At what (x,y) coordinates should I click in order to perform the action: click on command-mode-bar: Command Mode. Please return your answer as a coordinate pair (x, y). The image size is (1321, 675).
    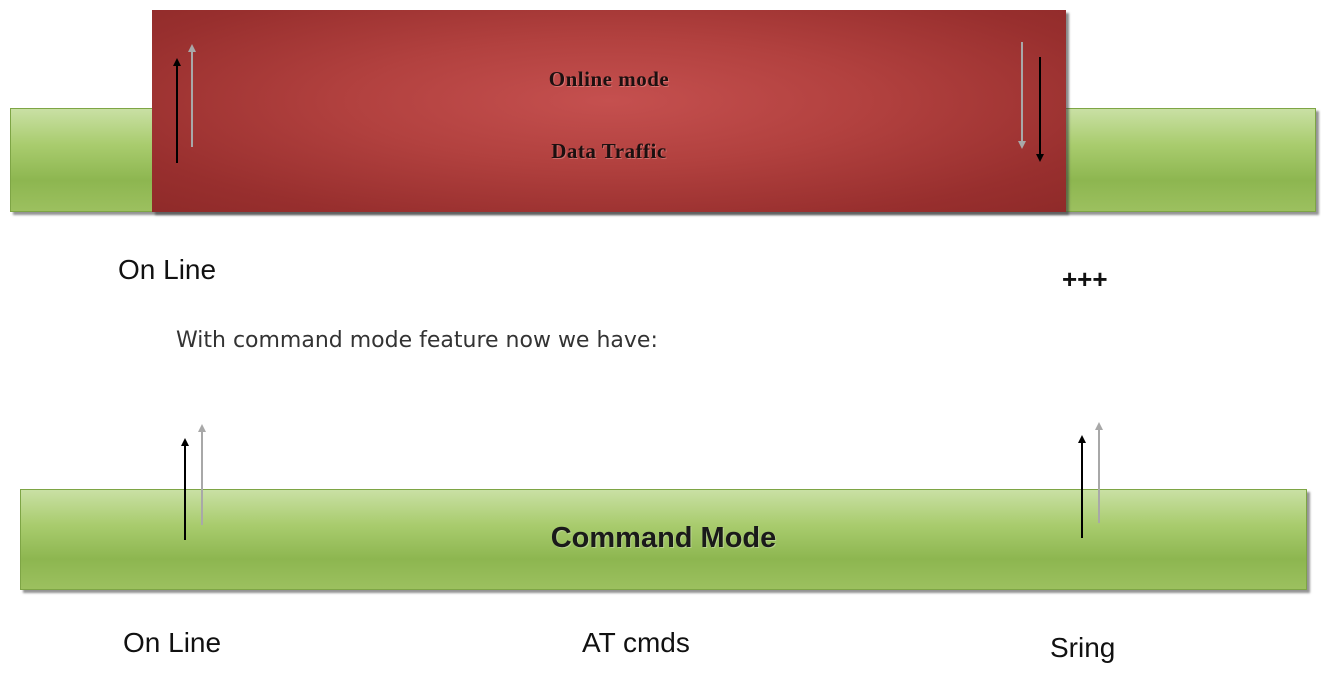
    Looking at the image, I should click on (663, 539).